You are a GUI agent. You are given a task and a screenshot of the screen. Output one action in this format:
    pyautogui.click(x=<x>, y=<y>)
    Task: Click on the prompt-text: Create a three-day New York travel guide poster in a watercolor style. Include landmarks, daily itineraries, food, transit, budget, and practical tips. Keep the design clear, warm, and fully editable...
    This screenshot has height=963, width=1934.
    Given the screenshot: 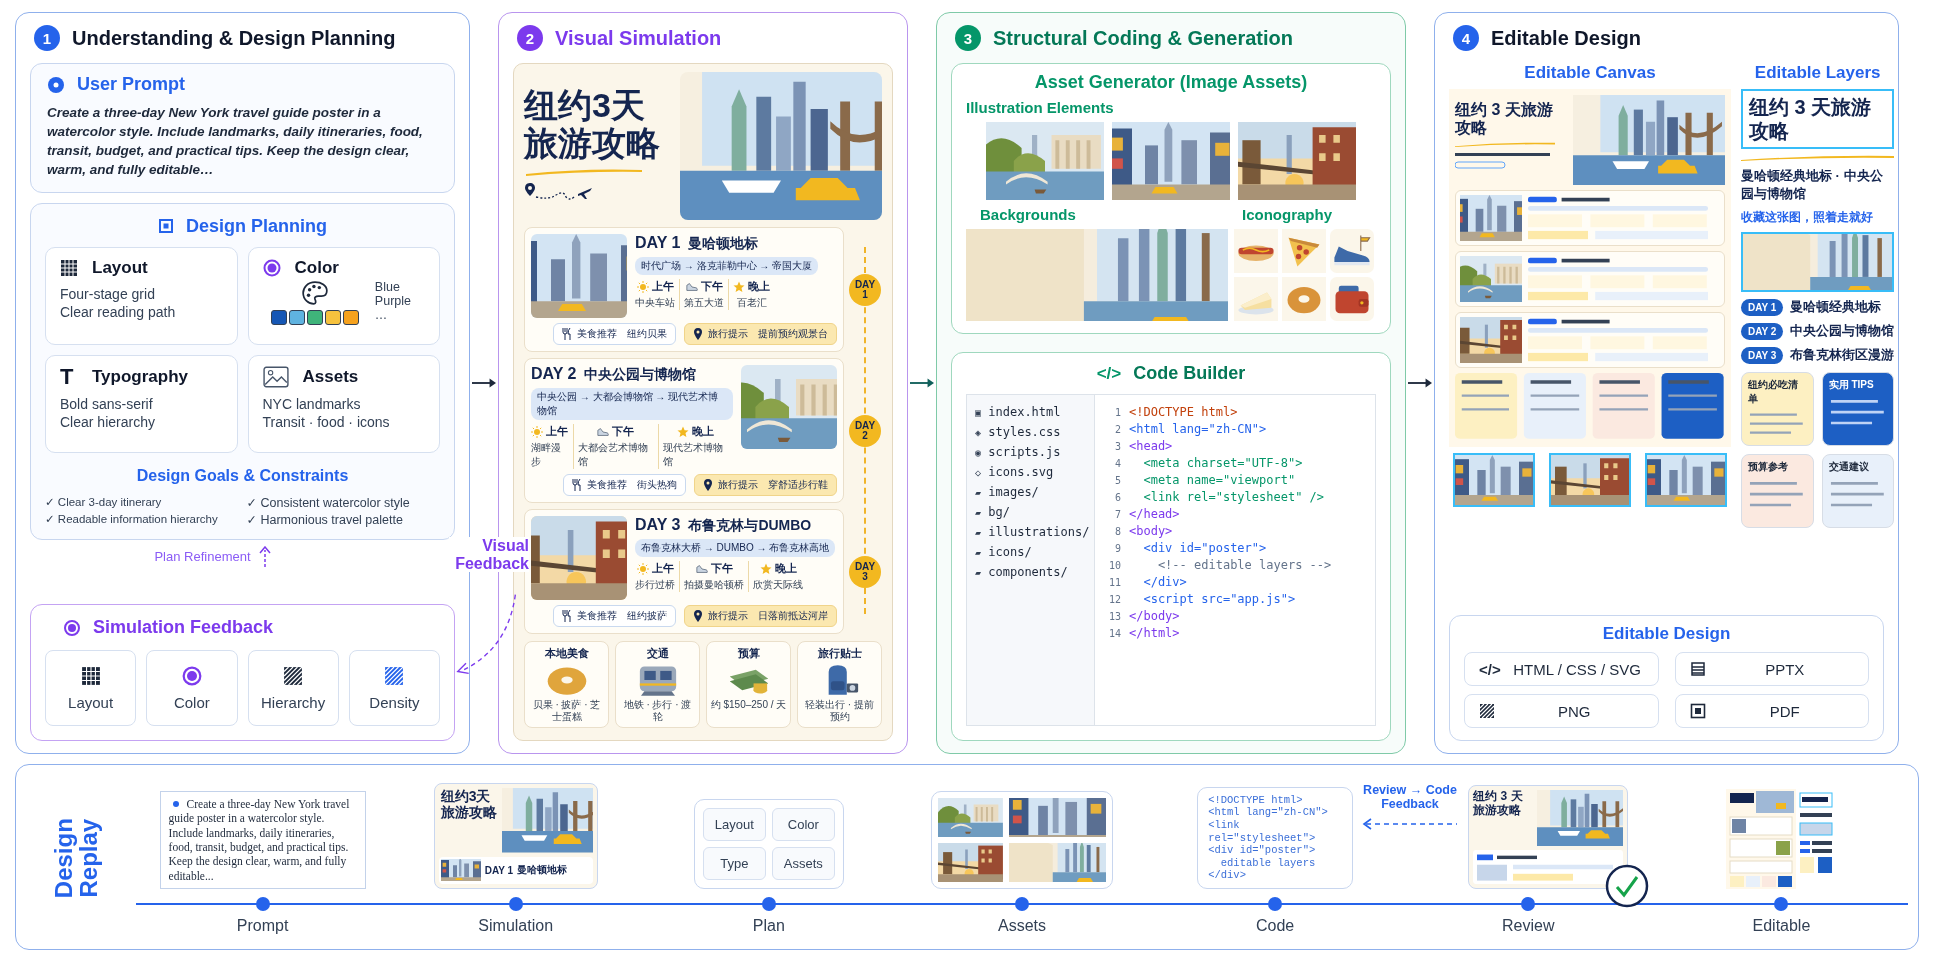 What is the action you would take?
    pyautogui.click(x=262, y=839)
    